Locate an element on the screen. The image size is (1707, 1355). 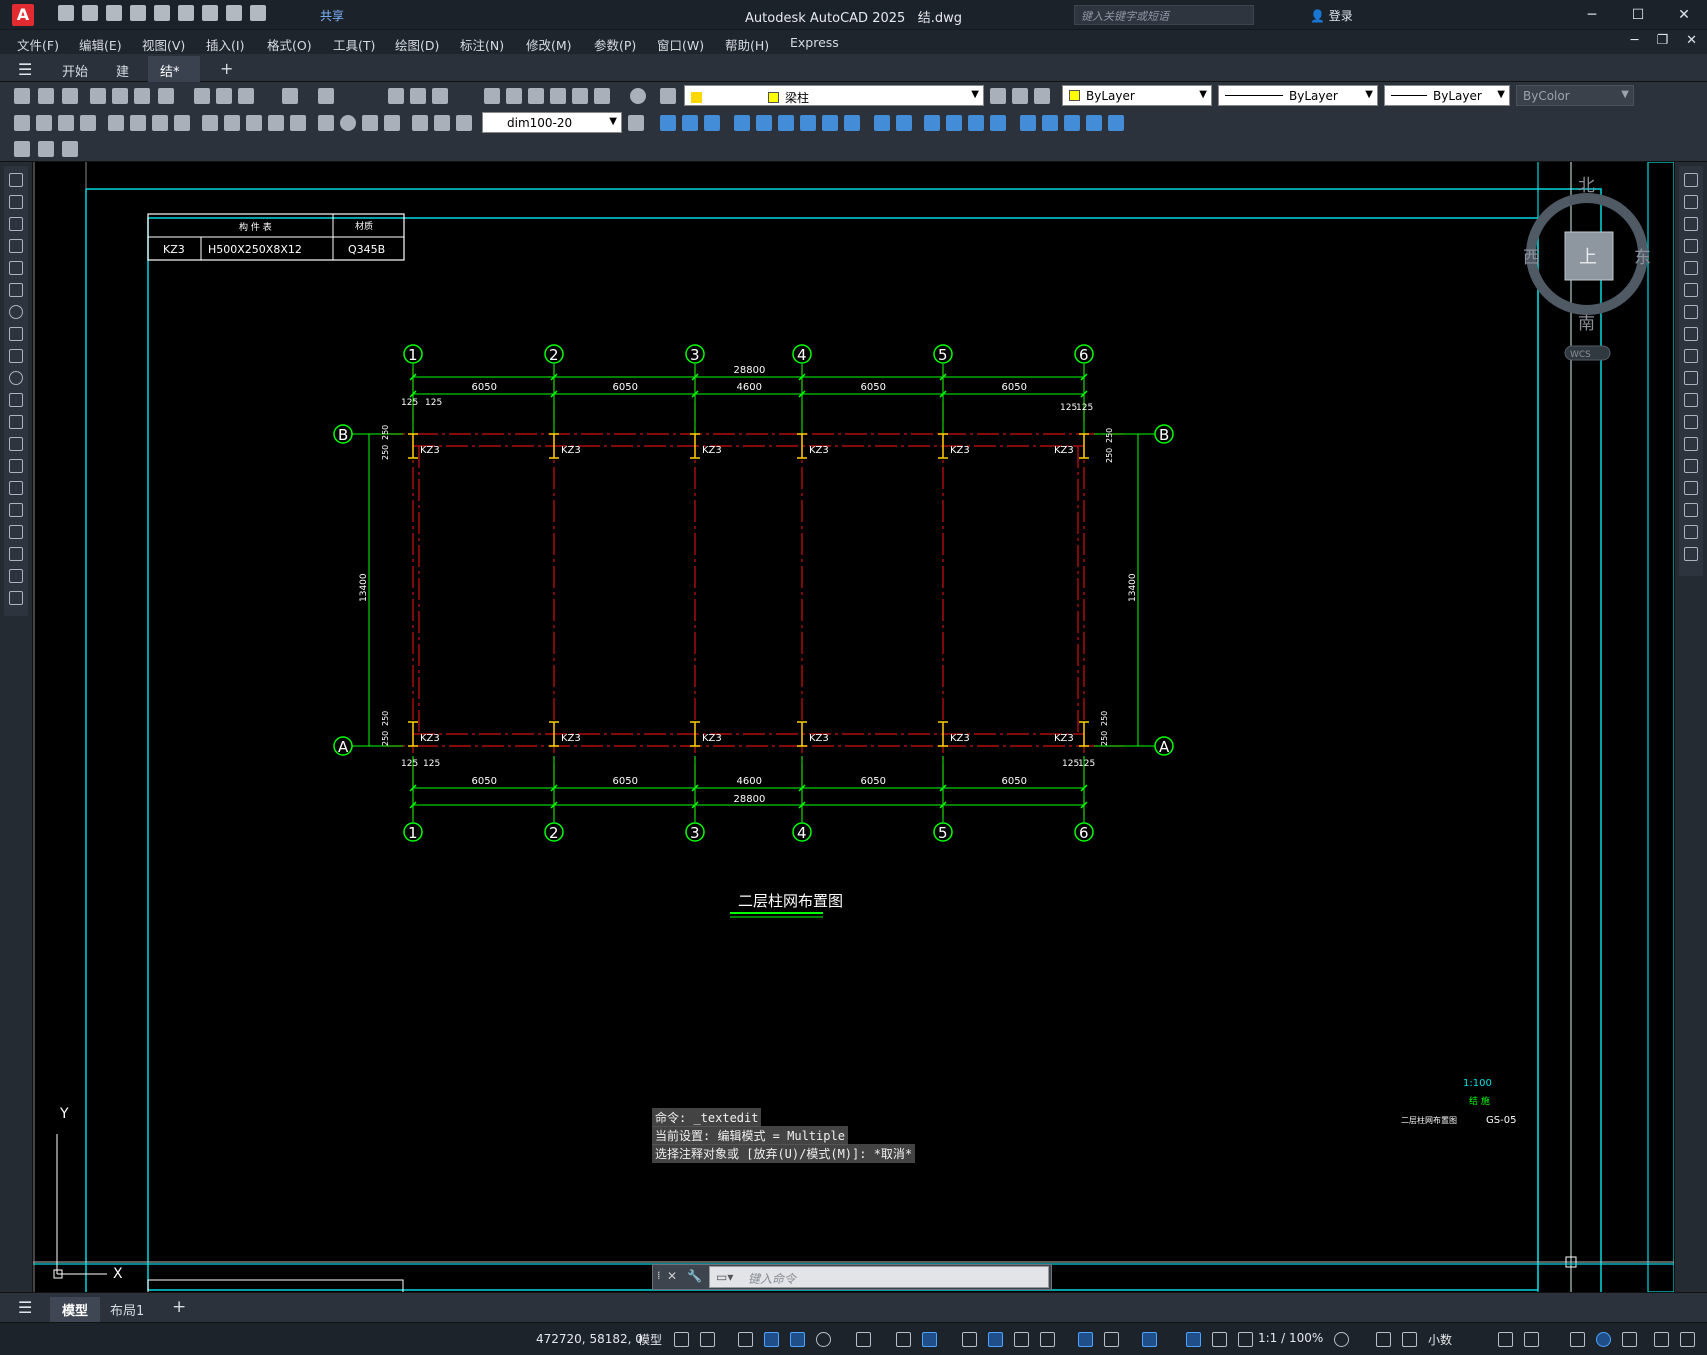
markup-icon is located at coordinates (580, 96).